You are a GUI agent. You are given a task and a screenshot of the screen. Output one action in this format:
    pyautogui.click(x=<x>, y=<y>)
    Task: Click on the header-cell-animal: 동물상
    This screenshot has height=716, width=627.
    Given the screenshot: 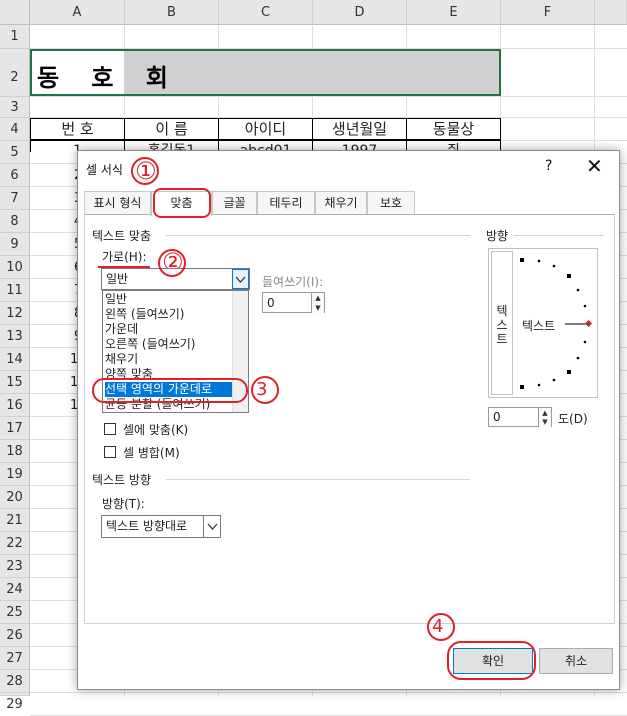 What is the action you would take?
    pyautogui.click(x=453, y=129)
    